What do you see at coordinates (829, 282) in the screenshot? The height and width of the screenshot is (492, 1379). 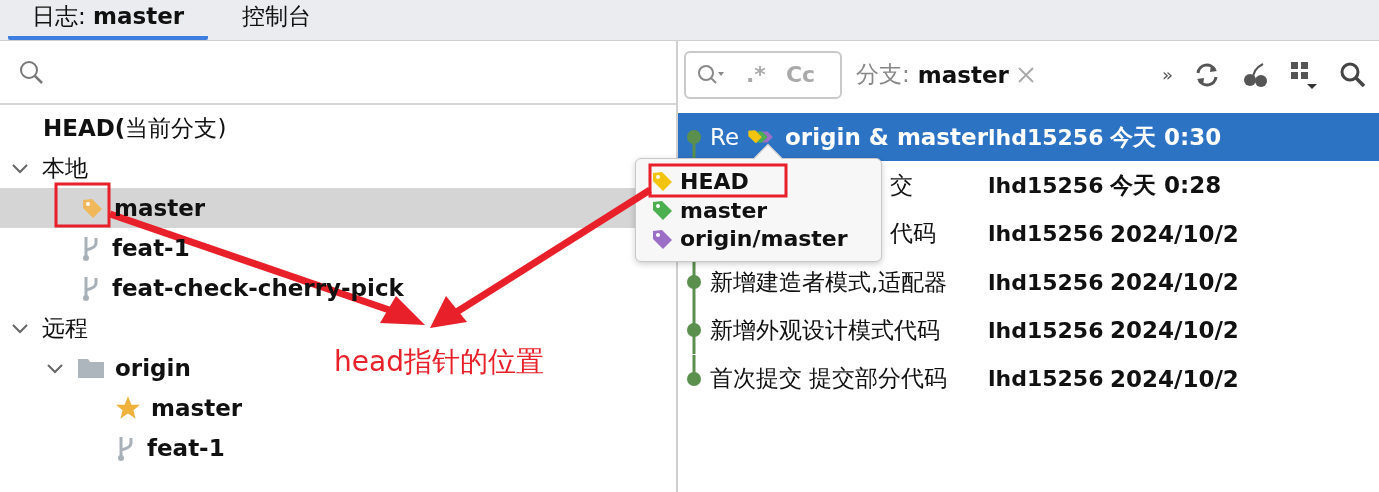 I see `commit-message: 新增建造者模式,适配器` at bounding box center [829, 282].